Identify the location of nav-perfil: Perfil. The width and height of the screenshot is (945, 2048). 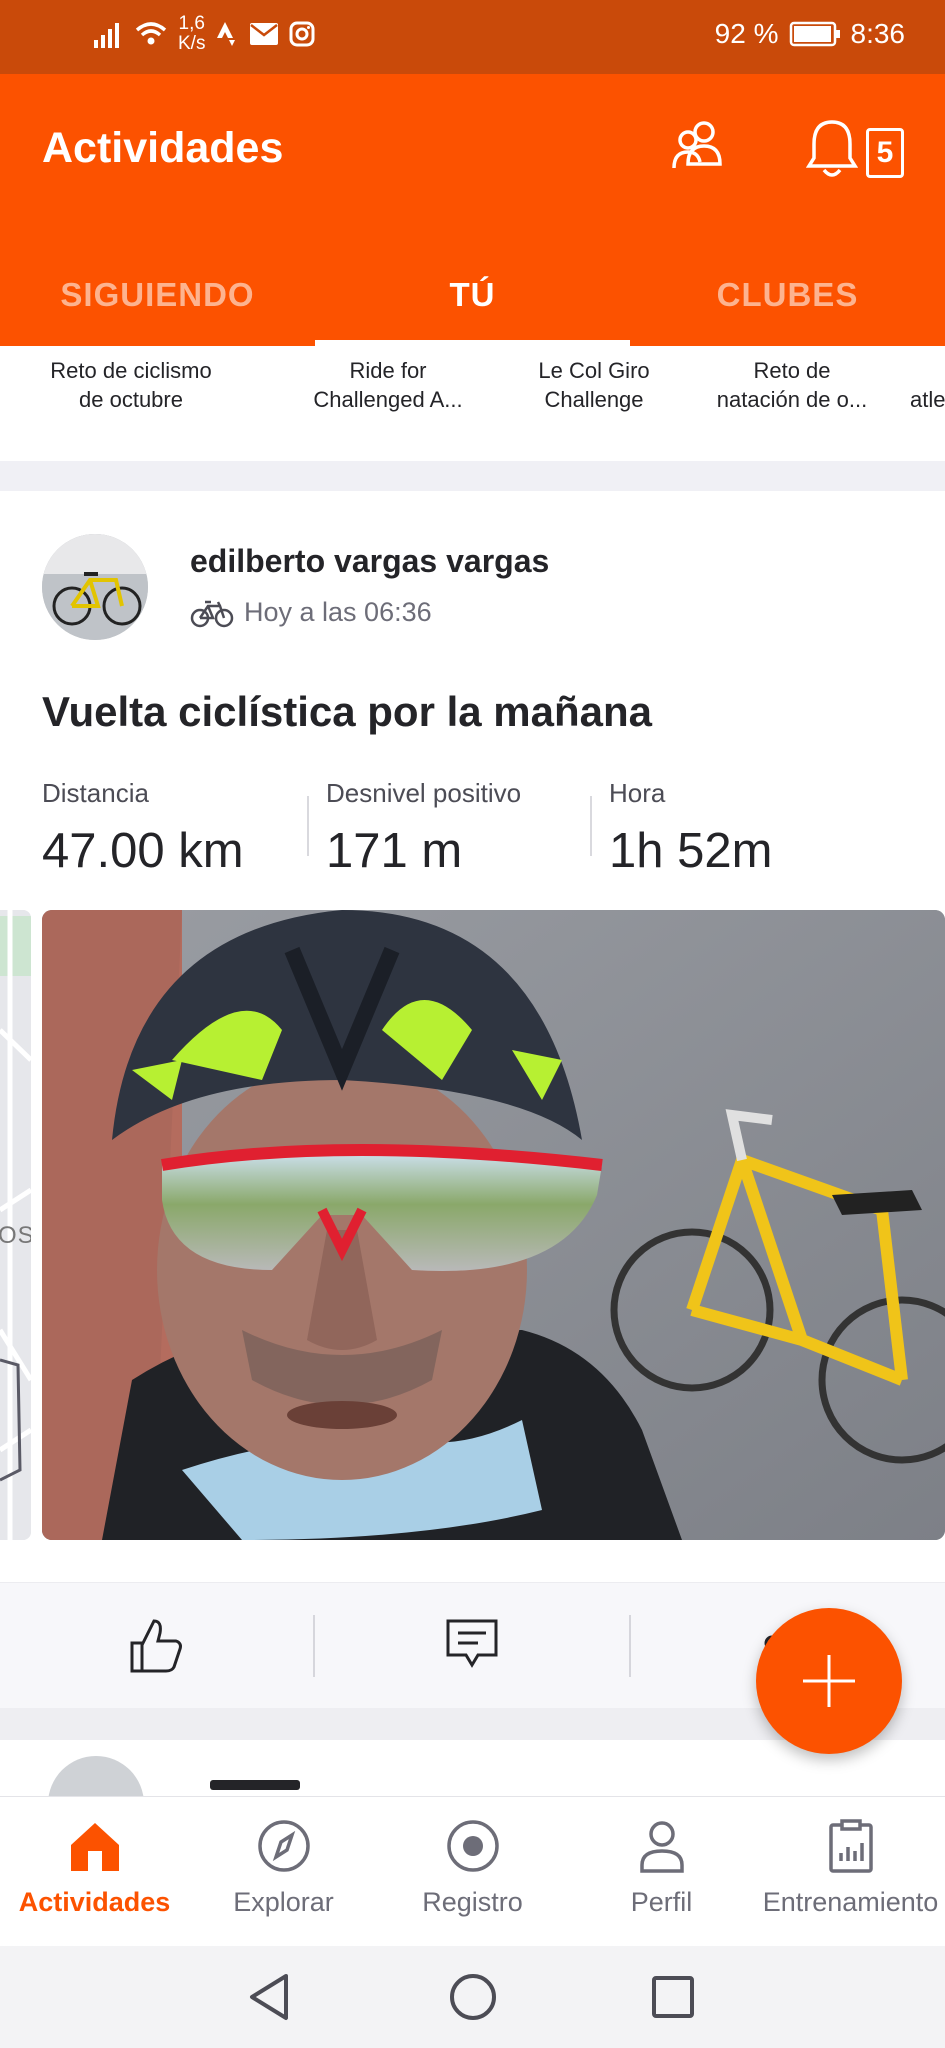
(661, 1871).